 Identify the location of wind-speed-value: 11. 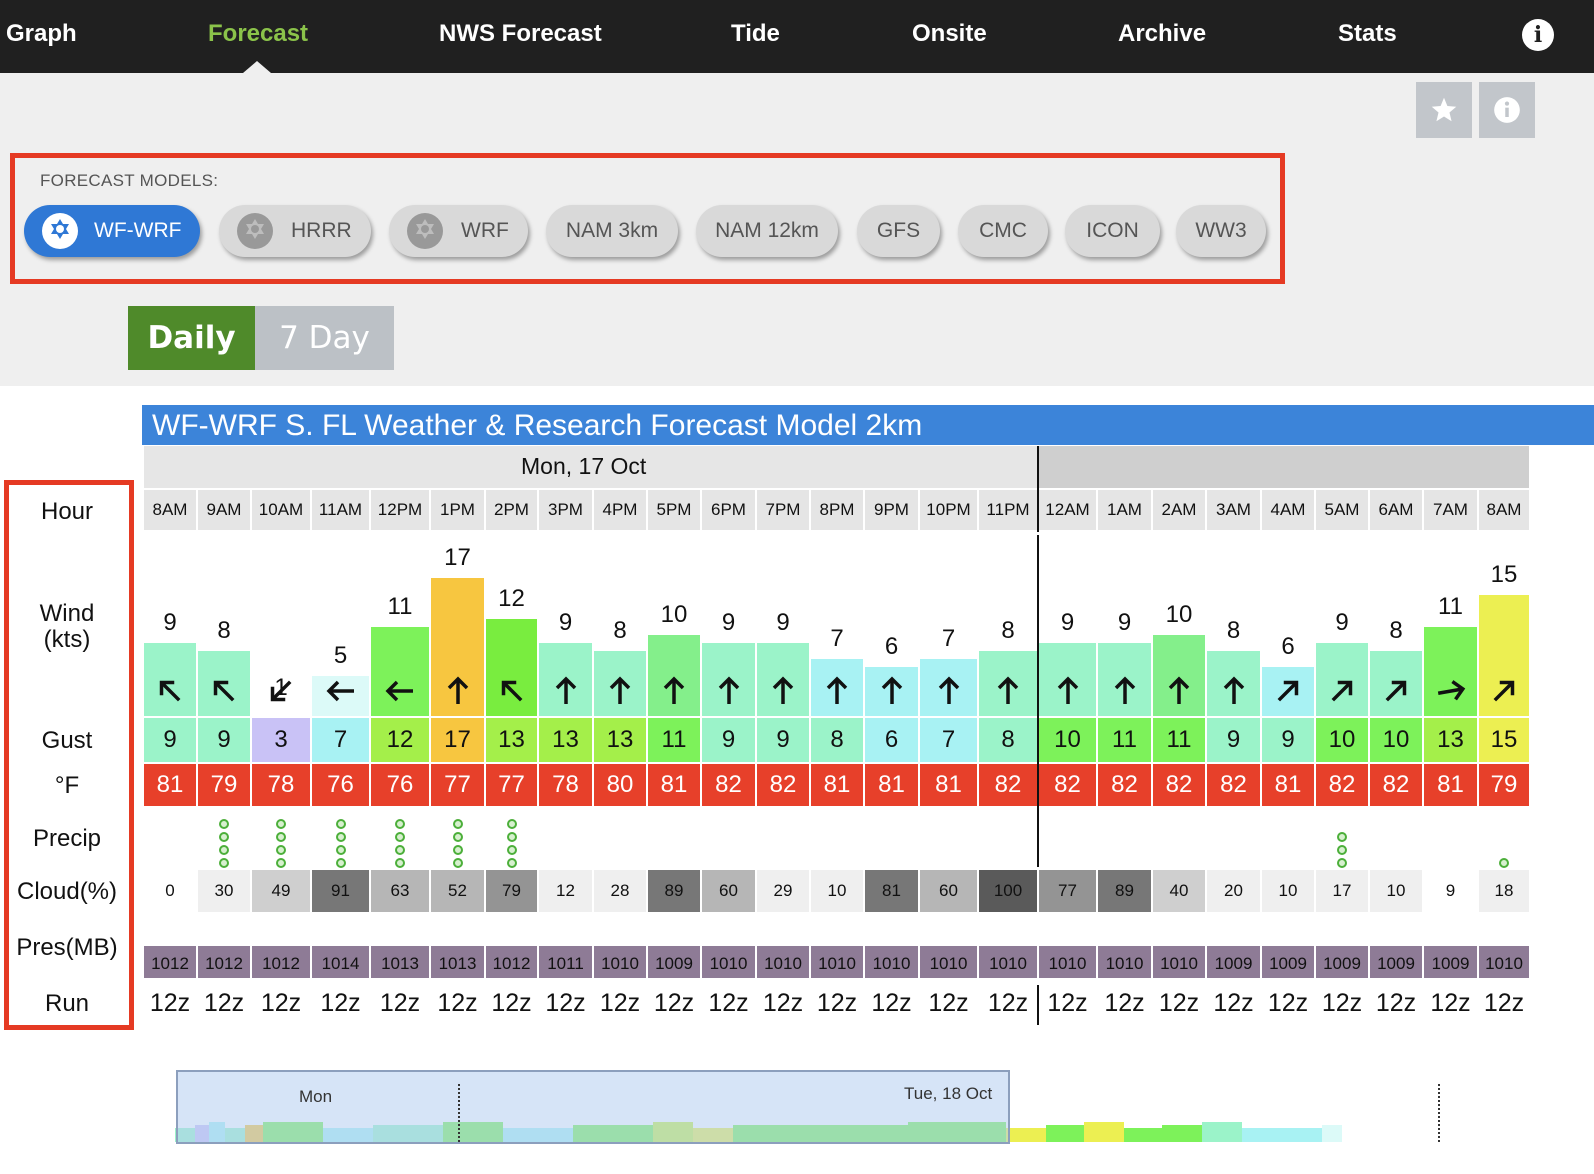
(1450, 606).